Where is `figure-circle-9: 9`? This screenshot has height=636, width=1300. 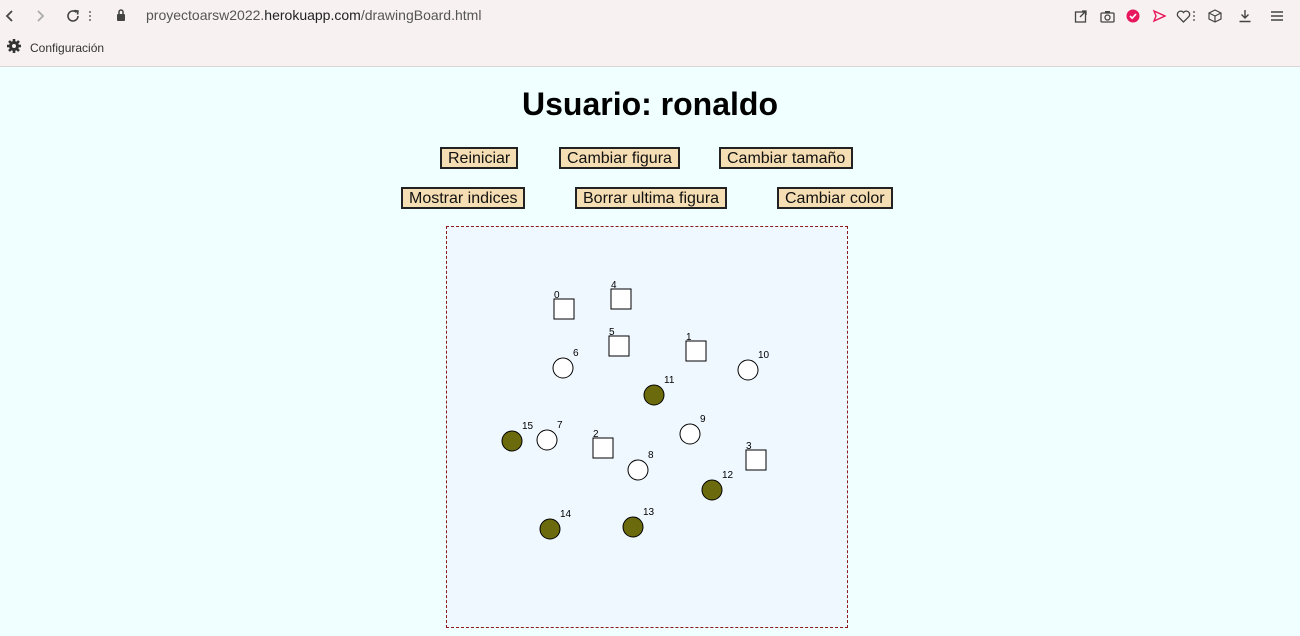 figure-circle-9: 9 is located at coordinates (692, 429).